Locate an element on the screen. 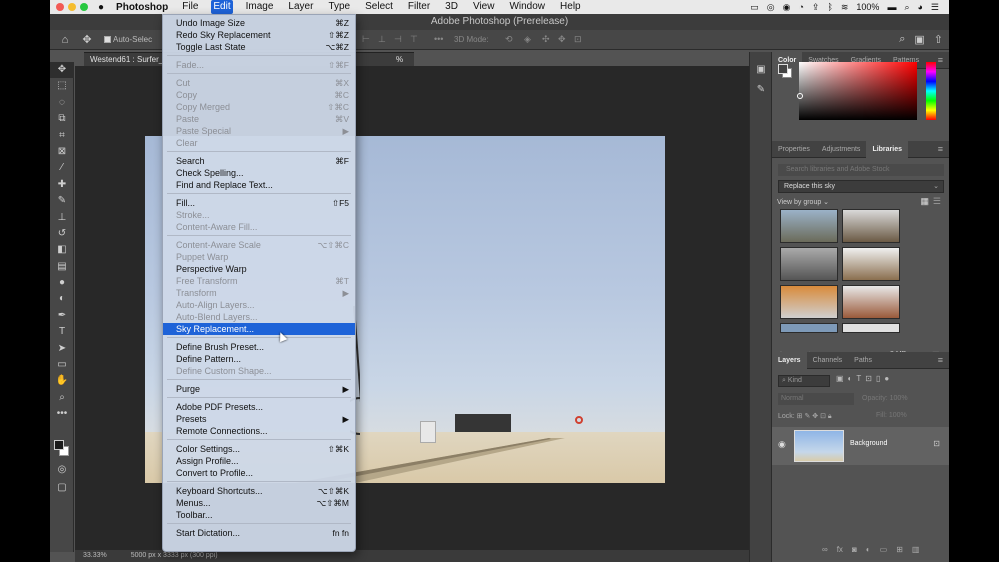 The image size is (999, 562). eye-icon: ◉ is located at coordinates (782, 444).